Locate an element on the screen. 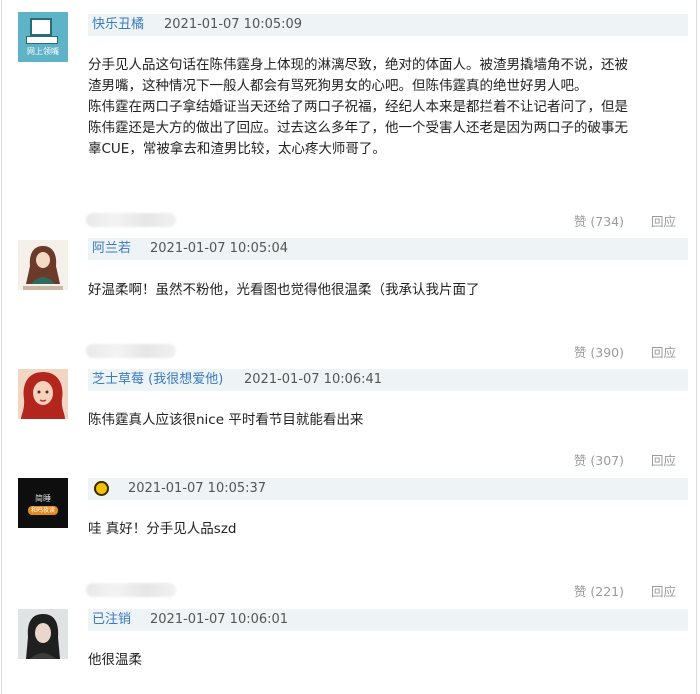 The width and height of the screenshot is (700, 694). comment-line: 陈伟霆在两口子拿结婚证当天还给了两口子祝福，经纪人本来是都拦着不让记者问了，但是 is located at coordinates (358, 107).